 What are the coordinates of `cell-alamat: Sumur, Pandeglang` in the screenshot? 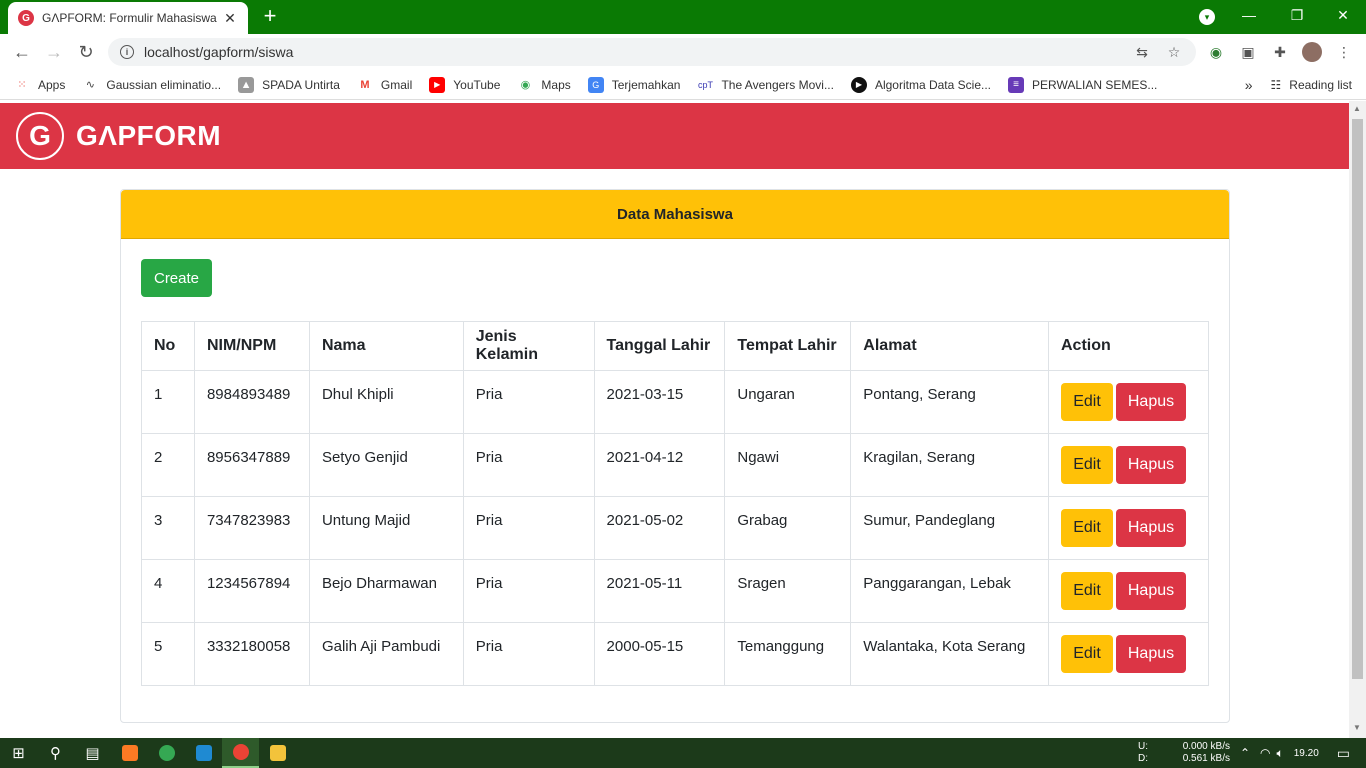 It's located at (949, 528).